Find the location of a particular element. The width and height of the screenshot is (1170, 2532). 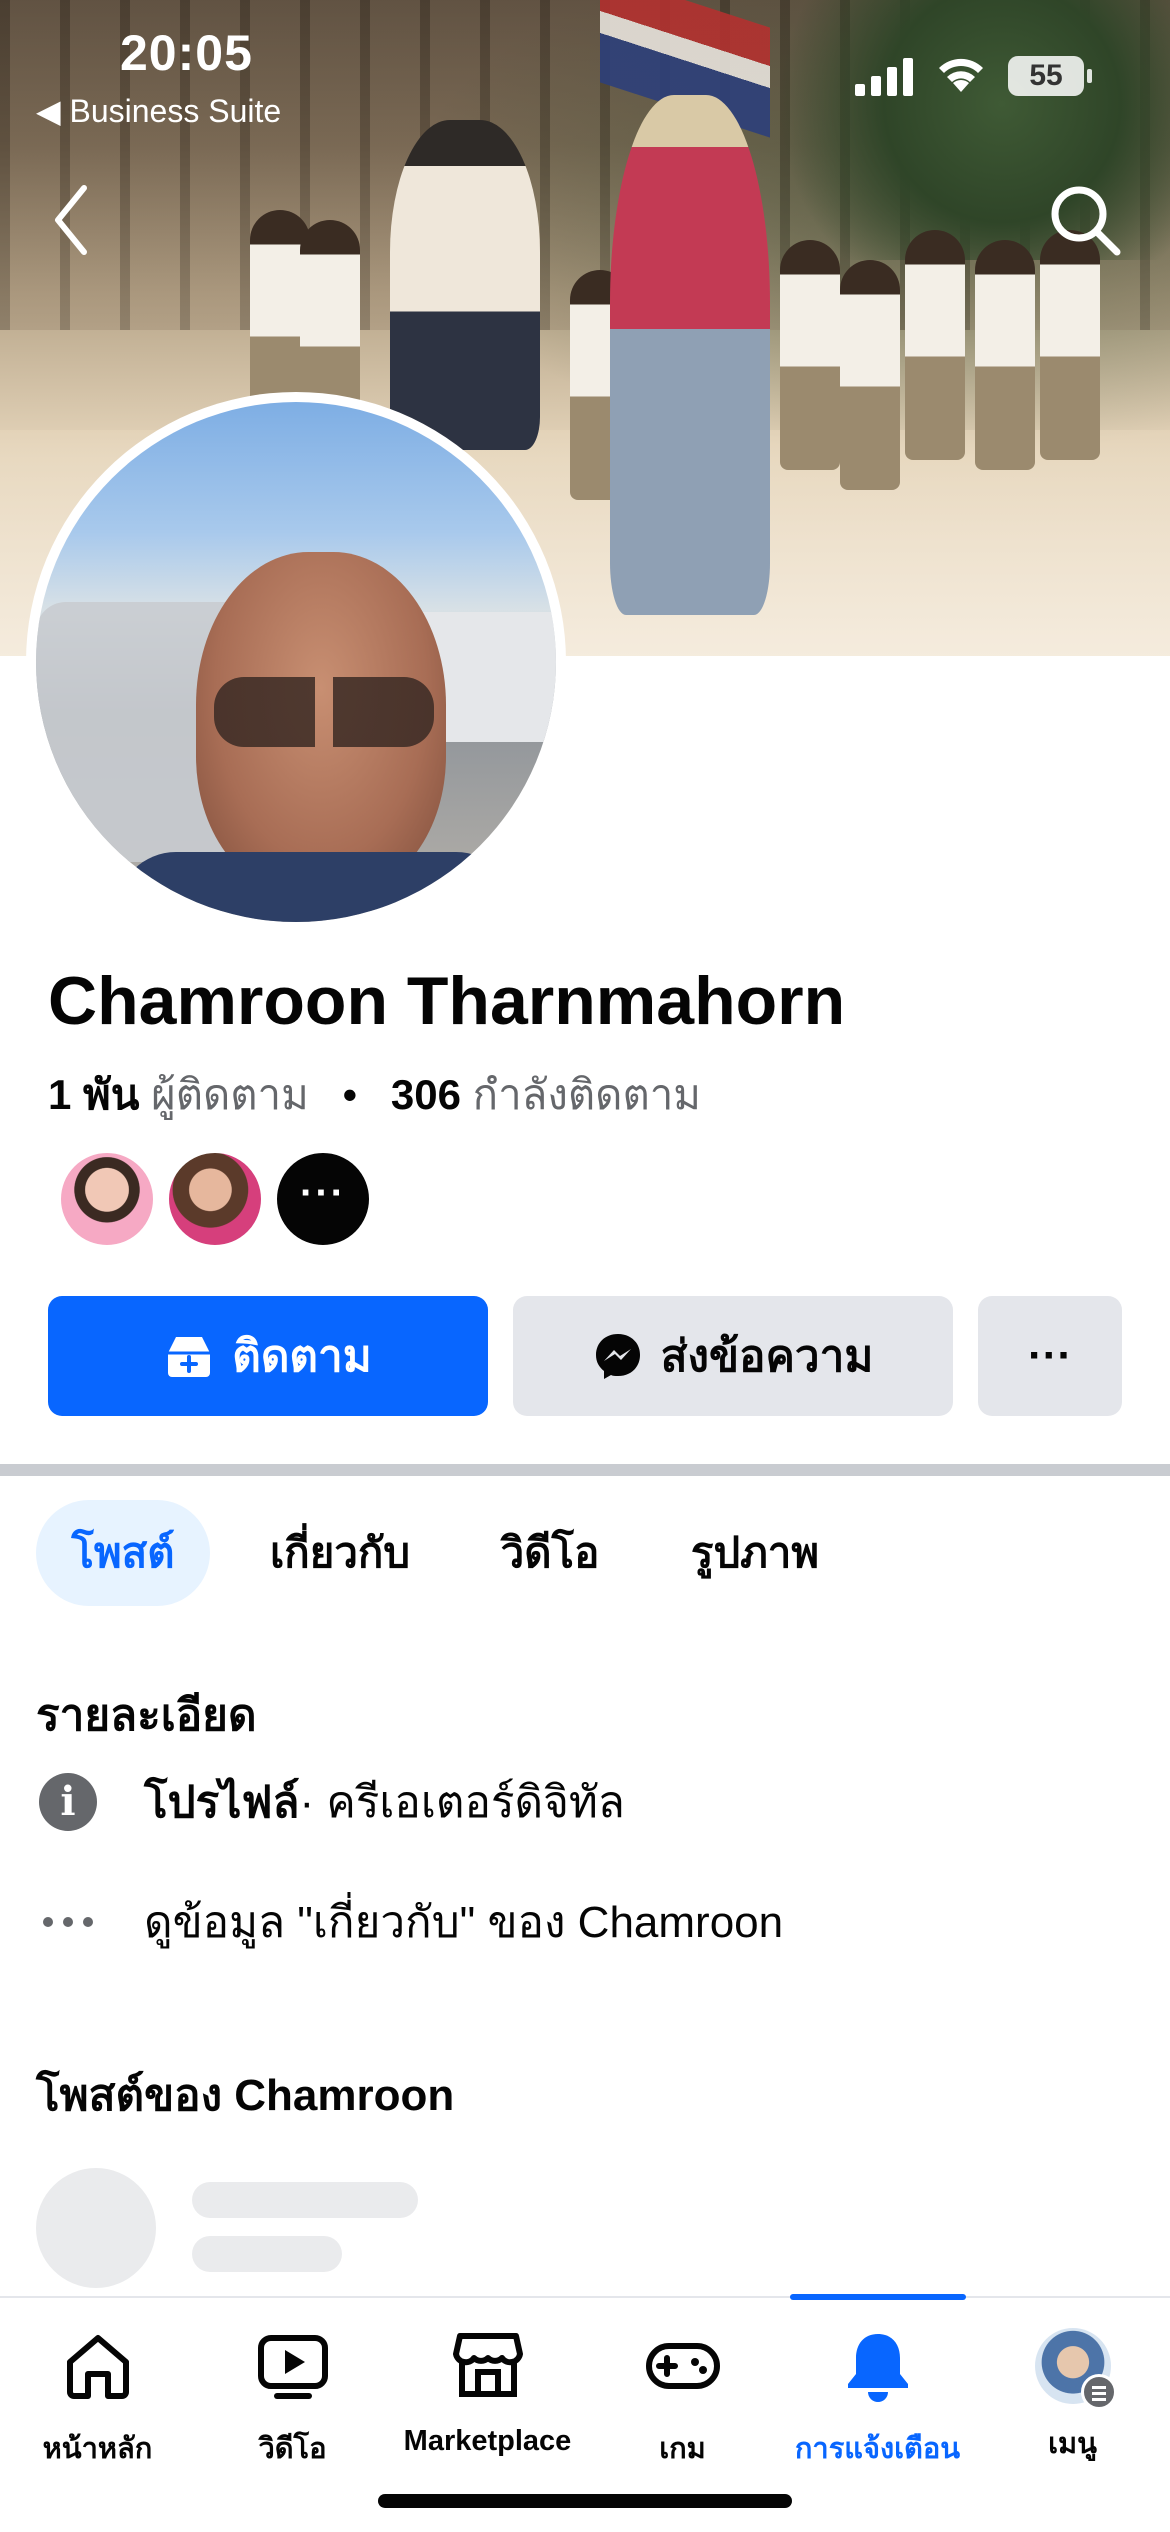

info-icon: i is located at coordinates (68, 1802).